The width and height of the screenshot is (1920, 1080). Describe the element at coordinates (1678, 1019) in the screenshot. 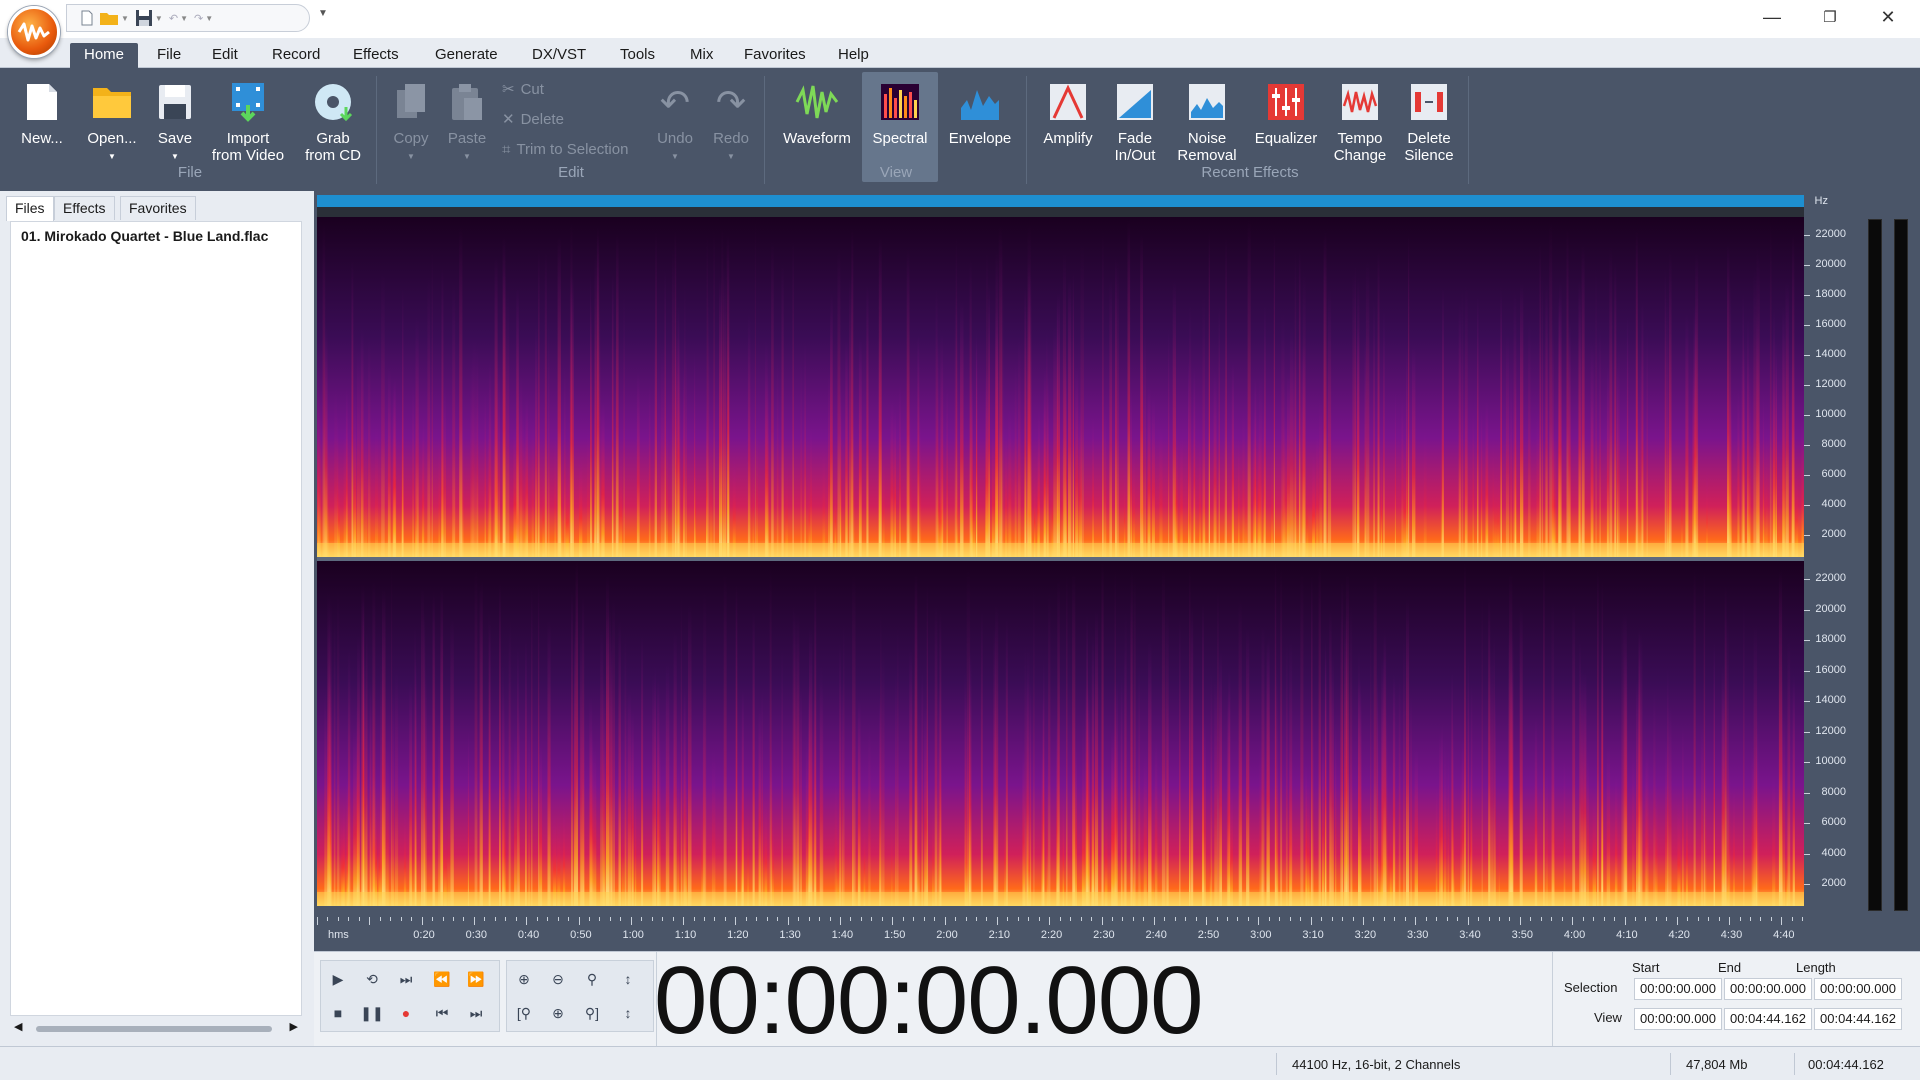

I see `view-start-field: 00:00:00.000` at that location.